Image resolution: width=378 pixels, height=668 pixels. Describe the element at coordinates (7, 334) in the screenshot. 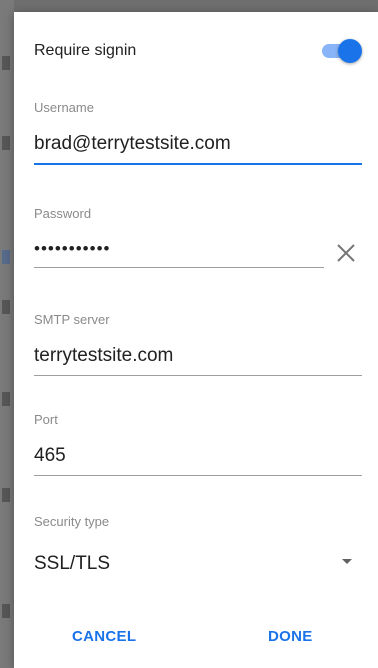

I see `background-app-edge` at that location.